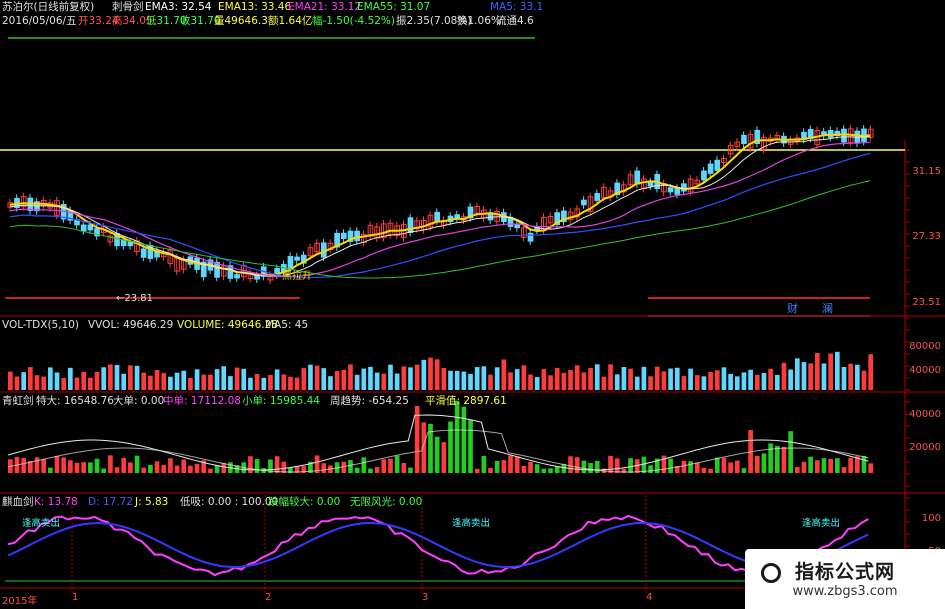 Image resolution: width=945 pixels, height=609 pixels. What do you see at coordinates (466, 401) in the screenshot?
I see `flow-pinghua: 平滑值: 2897.61` at bounding box center [466, 401].